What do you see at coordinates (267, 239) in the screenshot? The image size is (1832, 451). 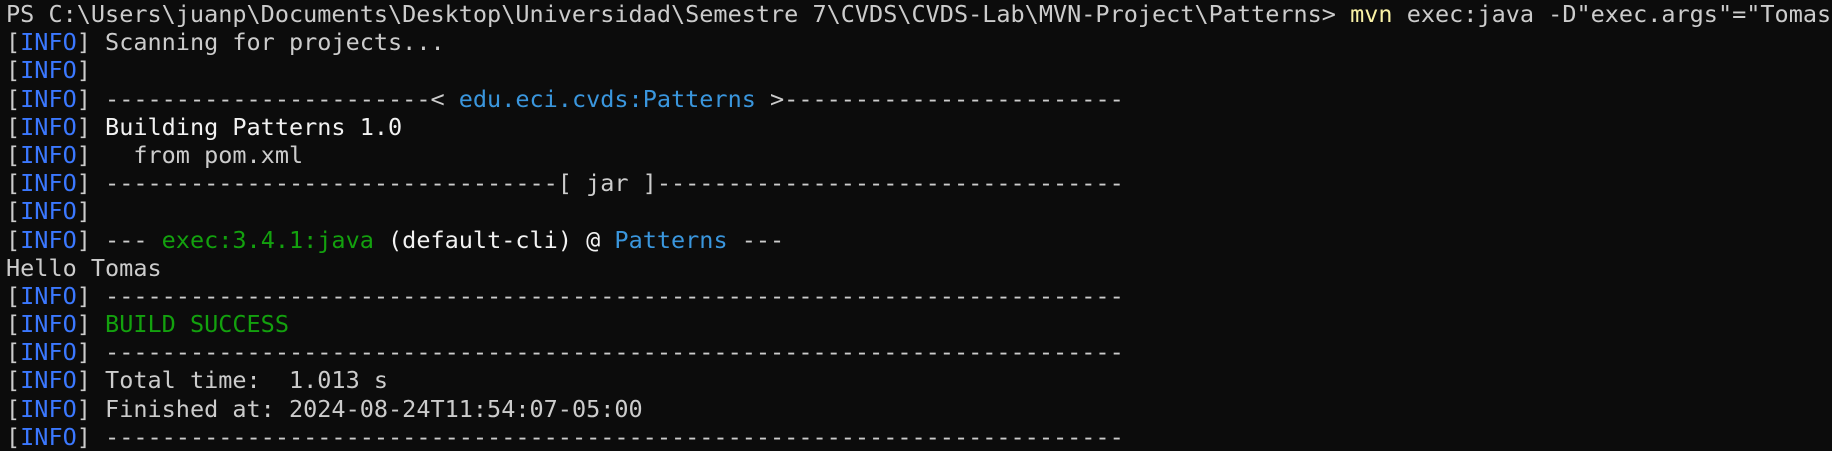 I see `plugin-id: exec:3.4.1:java` at bounding box center [267, 239].